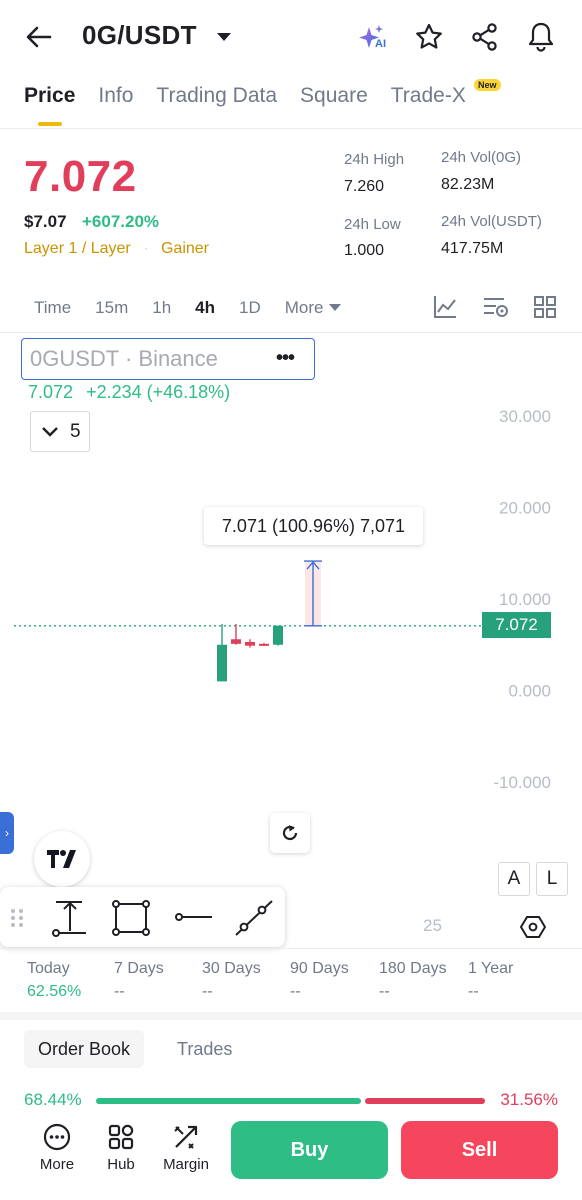 This screenshot has height=1200, width=582. I want to click on more-circle-icon, so click(57, 1137).